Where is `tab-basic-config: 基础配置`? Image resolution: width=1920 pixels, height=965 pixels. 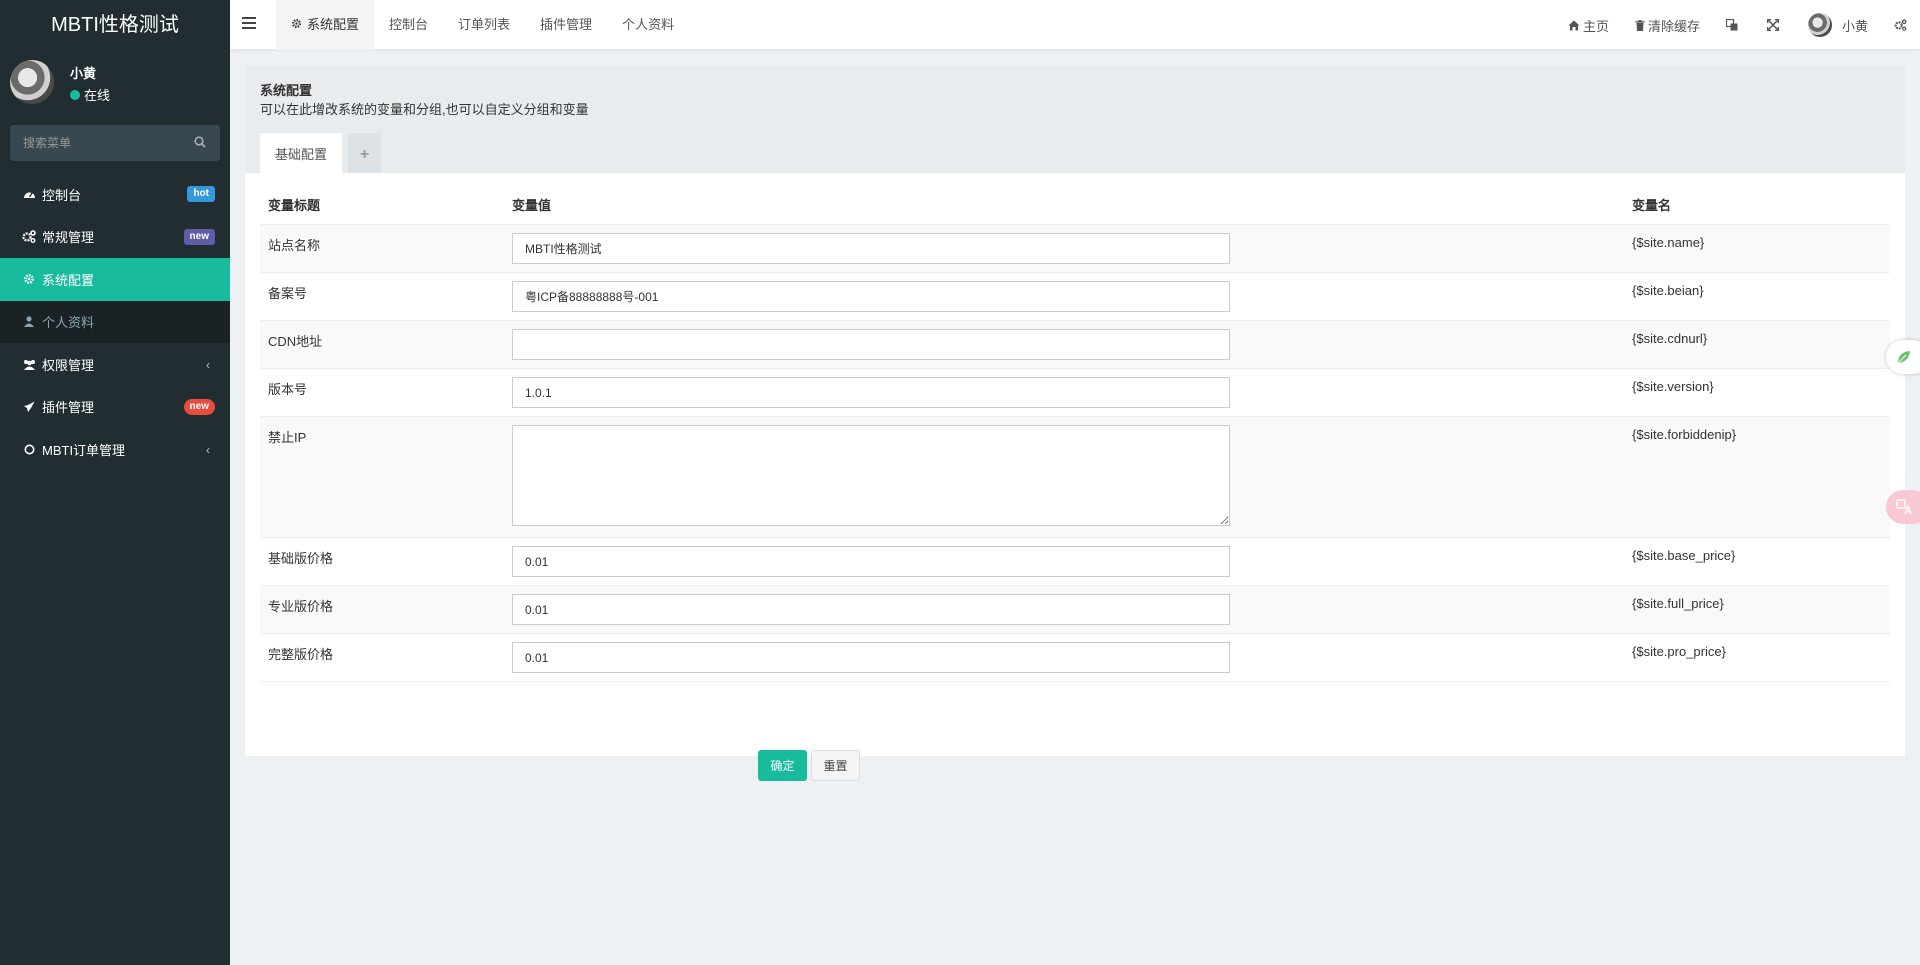 tab-basic-config: 基础配置 is located at coordinates (301, 153).